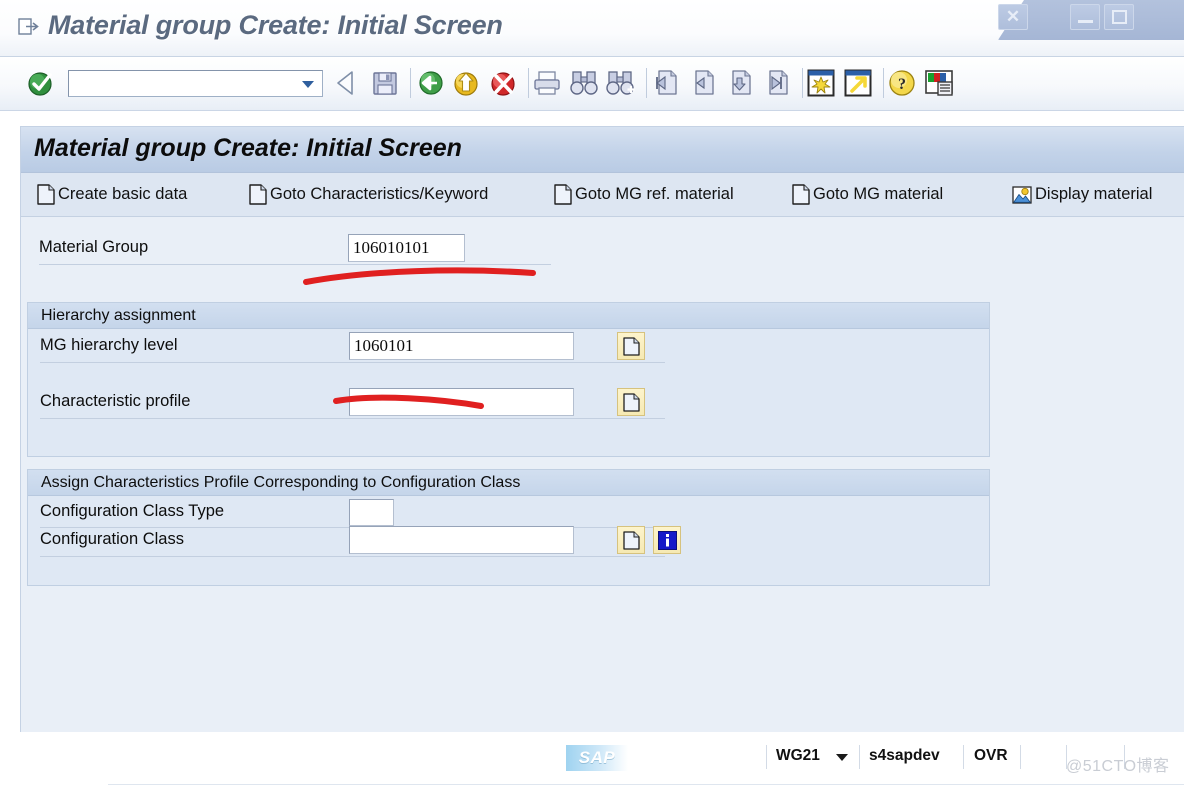 The image size is (1184, 789). I want to click on button-label: Display material, so click(1094, 194).